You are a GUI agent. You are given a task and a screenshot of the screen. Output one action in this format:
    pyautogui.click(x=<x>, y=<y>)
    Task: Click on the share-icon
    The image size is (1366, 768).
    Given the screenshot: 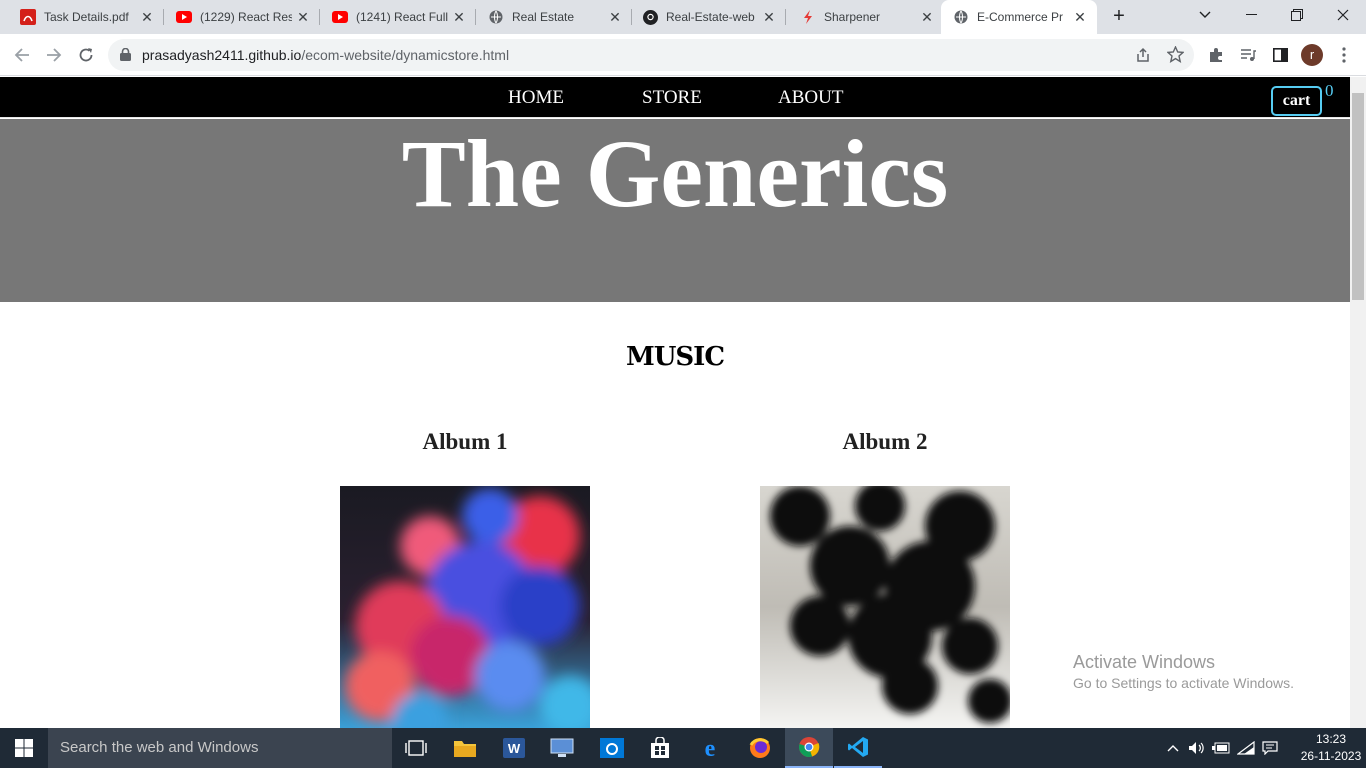 What is the action you would take?
    pyautogui.click(x=1143, y=57)
    